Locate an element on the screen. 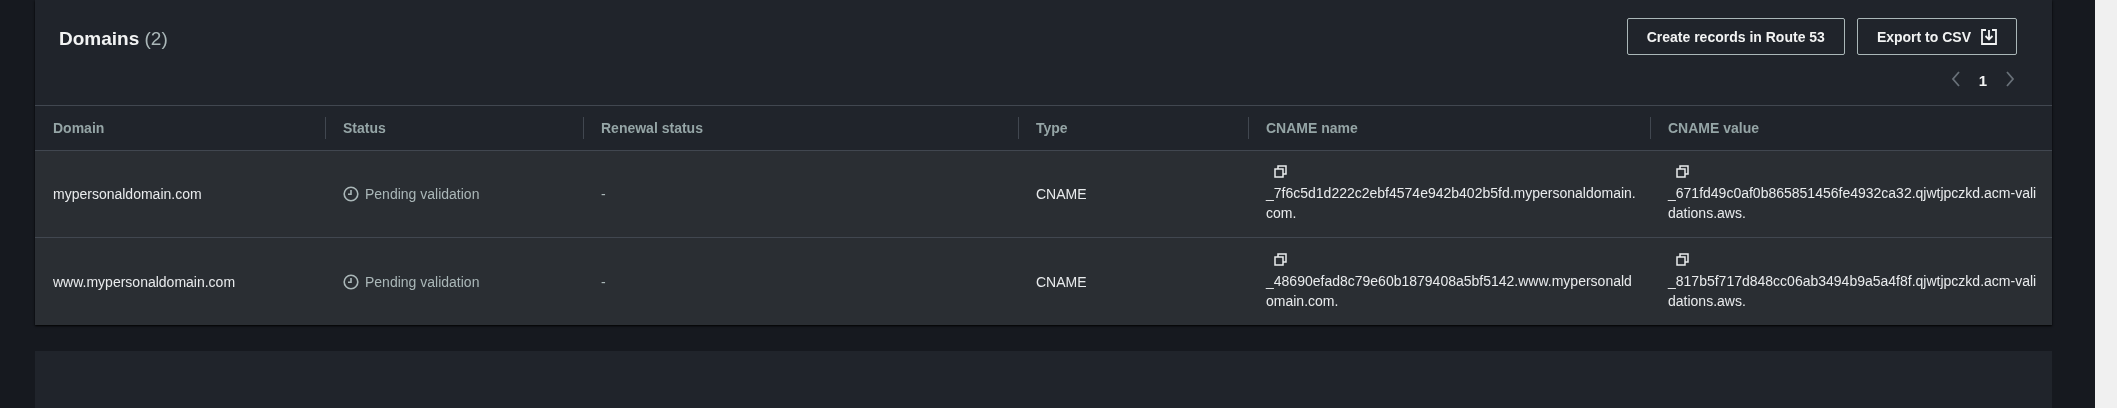  export-button: Export to CSV is located at coordinates (1936, 36).